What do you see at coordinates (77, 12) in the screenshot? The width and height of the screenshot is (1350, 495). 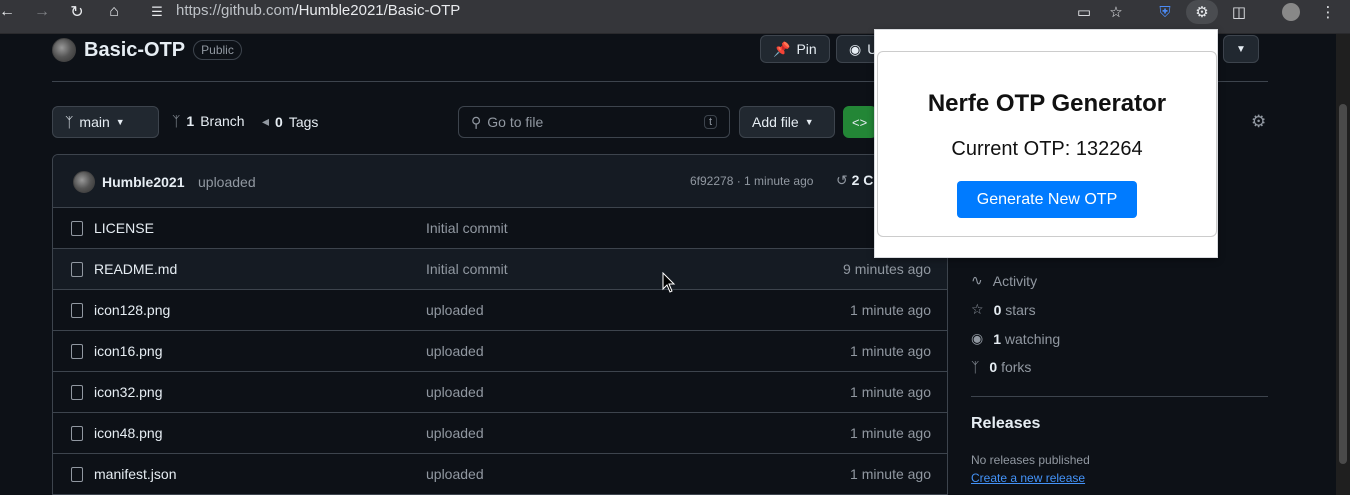 I see `reload-icon: ↻` at bounding box center [77, 12].